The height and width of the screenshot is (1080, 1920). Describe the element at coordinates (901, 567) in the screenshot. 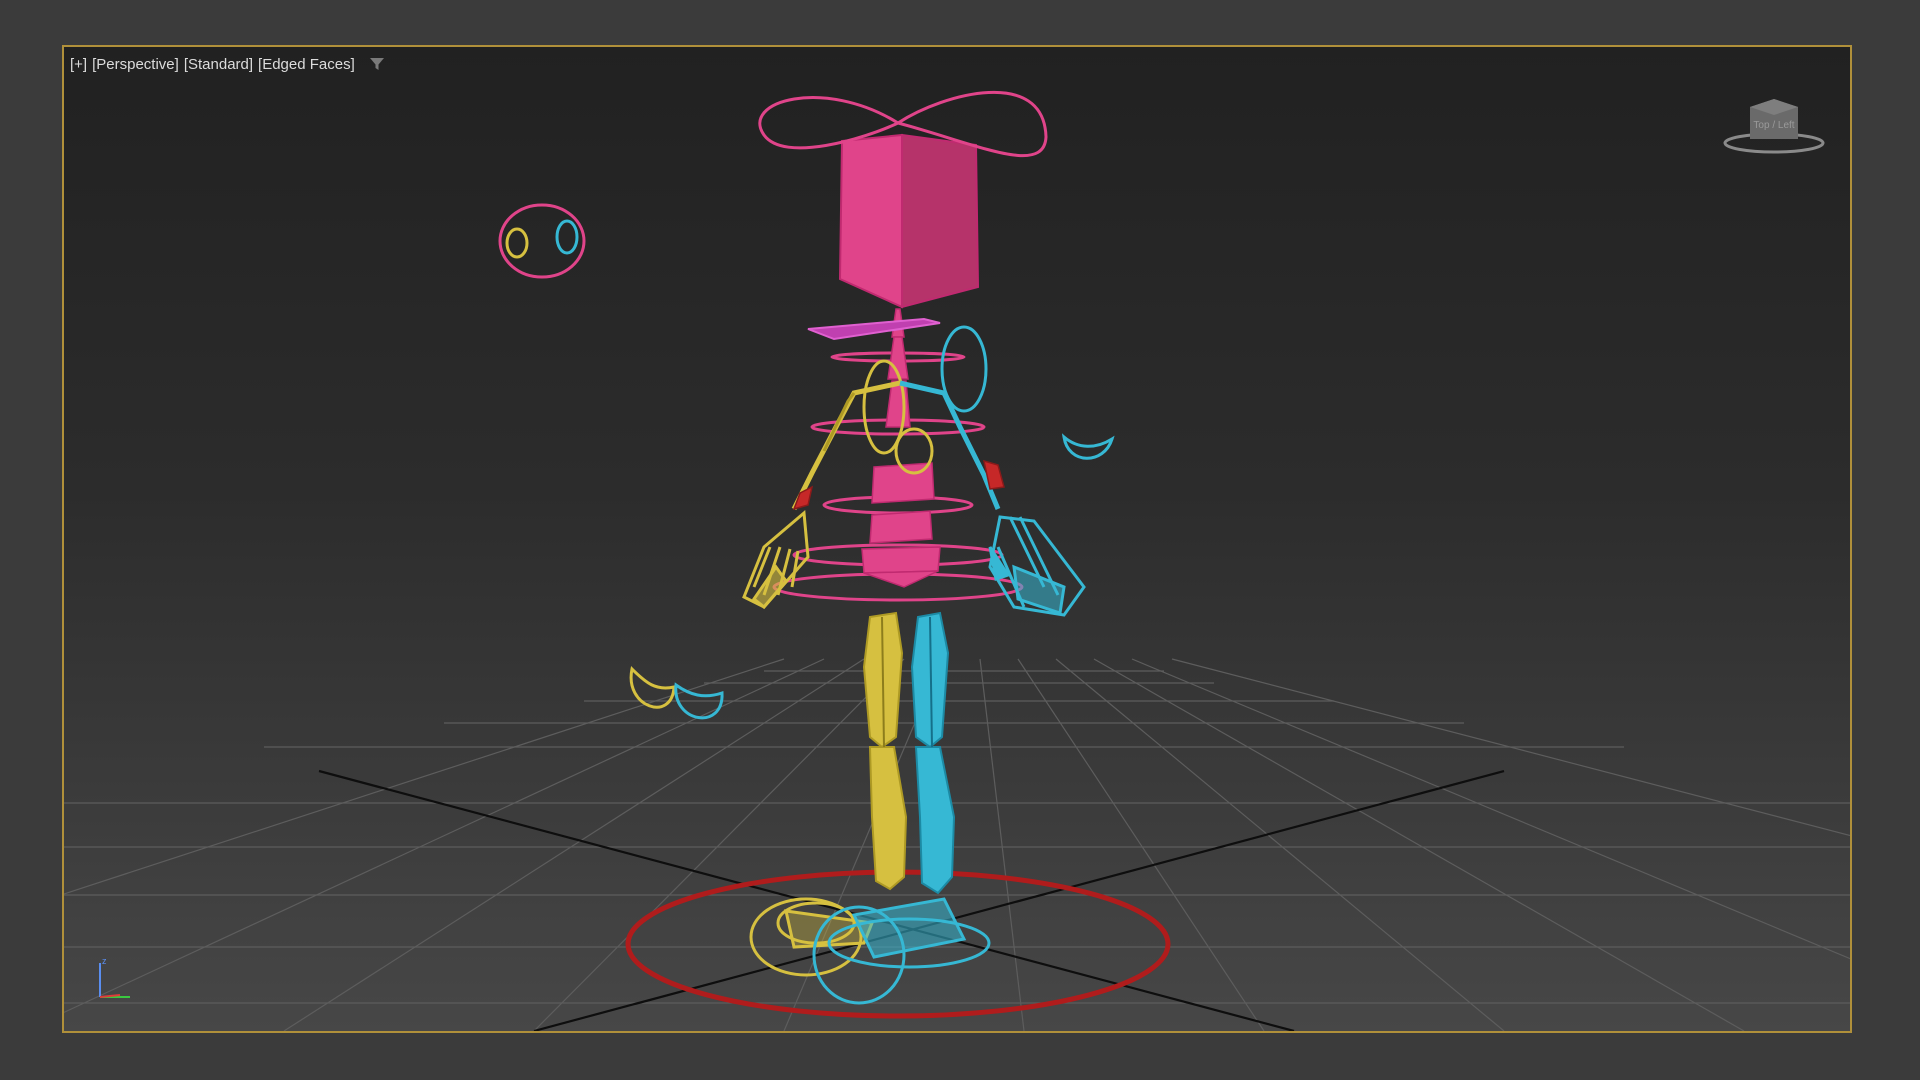

I see `pelvis` at that location.